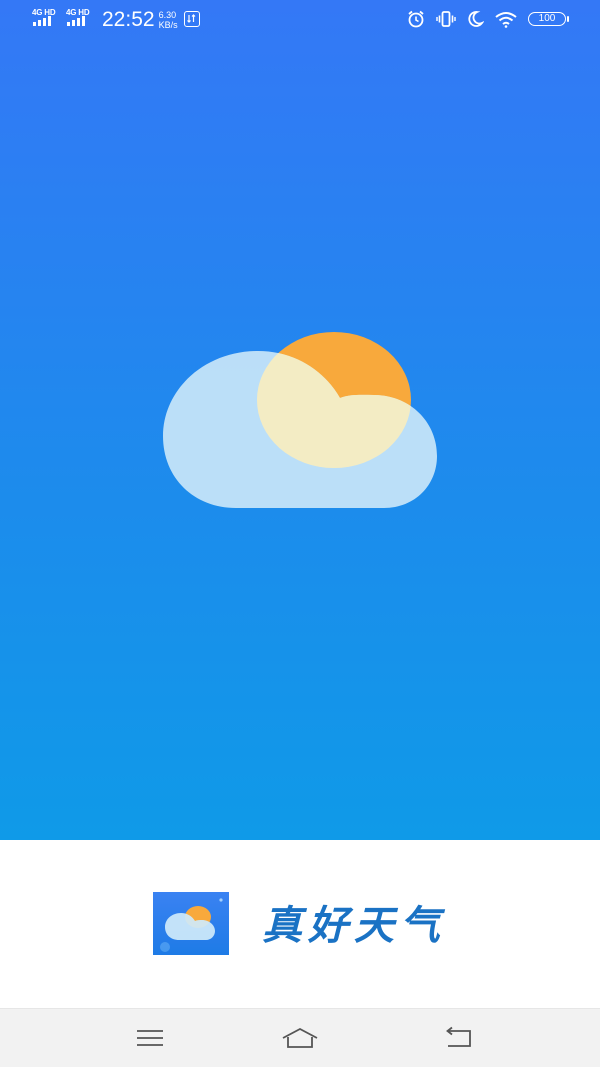  I want to click on home-button, so click(300, 1038).